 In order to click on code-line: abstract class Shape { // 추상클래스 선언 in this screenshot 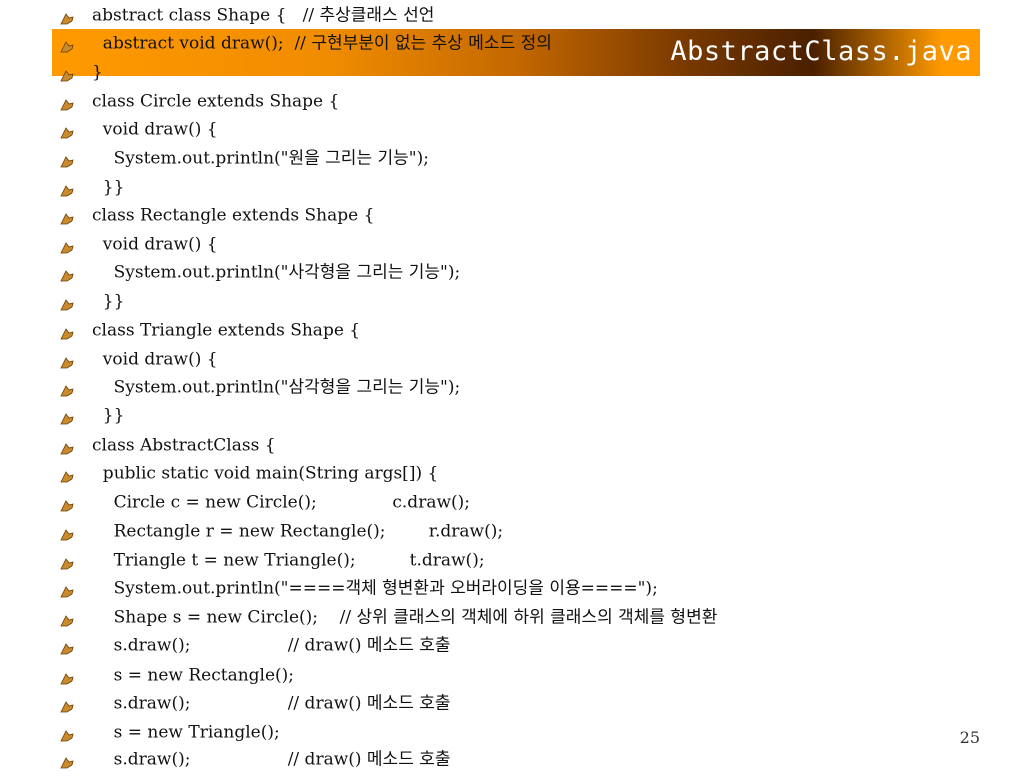, I will do `click(247, 15)`.